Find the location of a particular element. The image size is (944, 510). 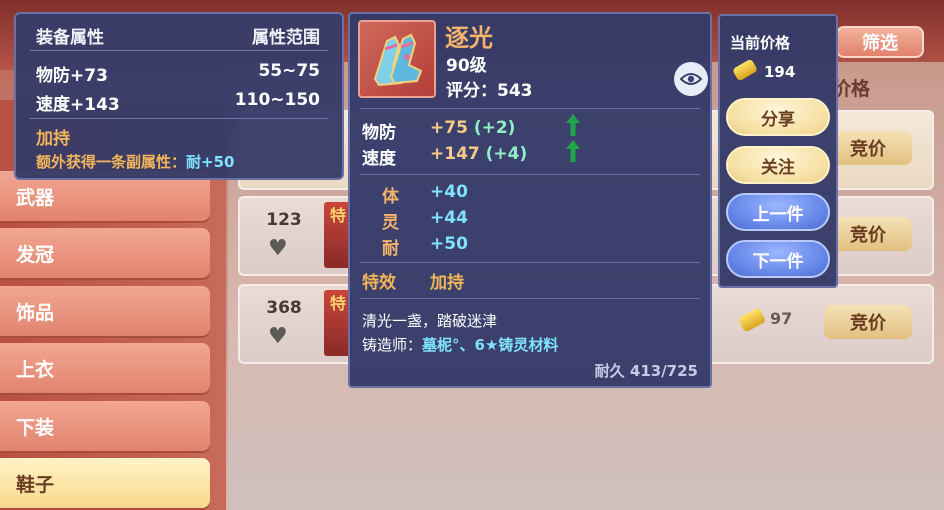

bid-button: 竞价 is located at coordinates (868, 322).